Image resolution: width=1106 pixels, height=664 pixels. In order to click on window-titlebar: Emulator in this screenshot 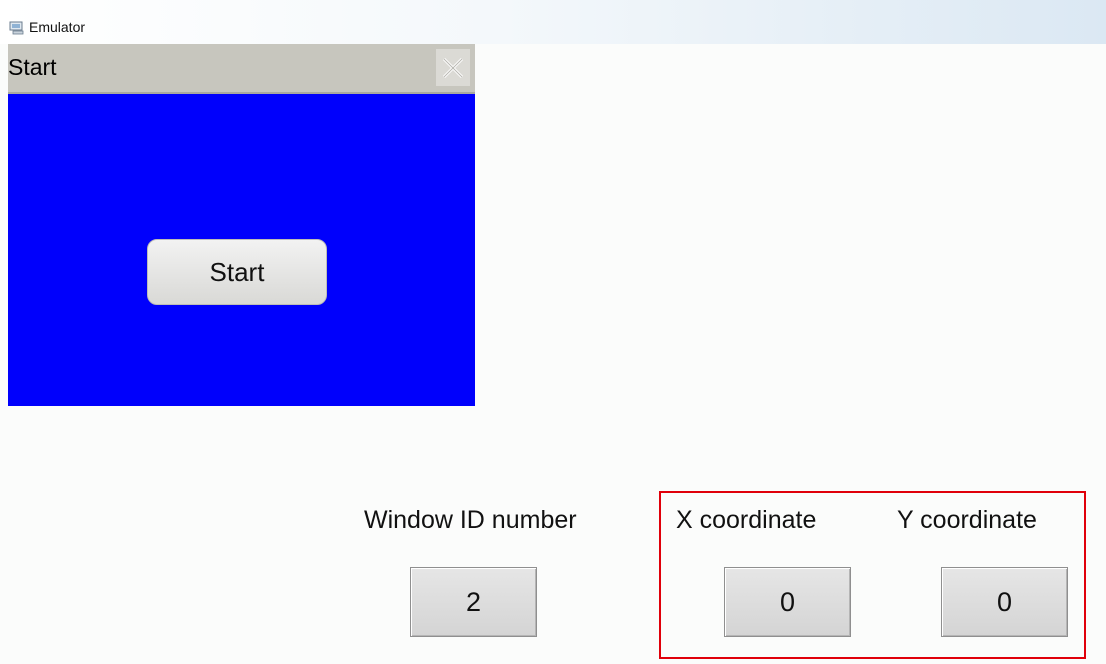, I will do `click(553, 22)`.